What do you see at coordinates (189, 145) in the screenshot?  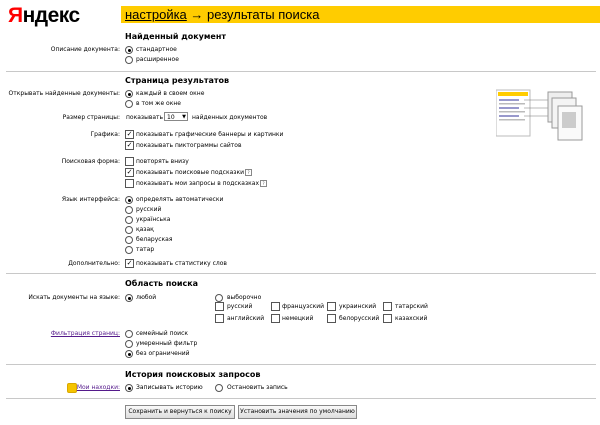 I see `option-favicons: показывать пиктограммы сайтов` at bounding box center [189, 145].